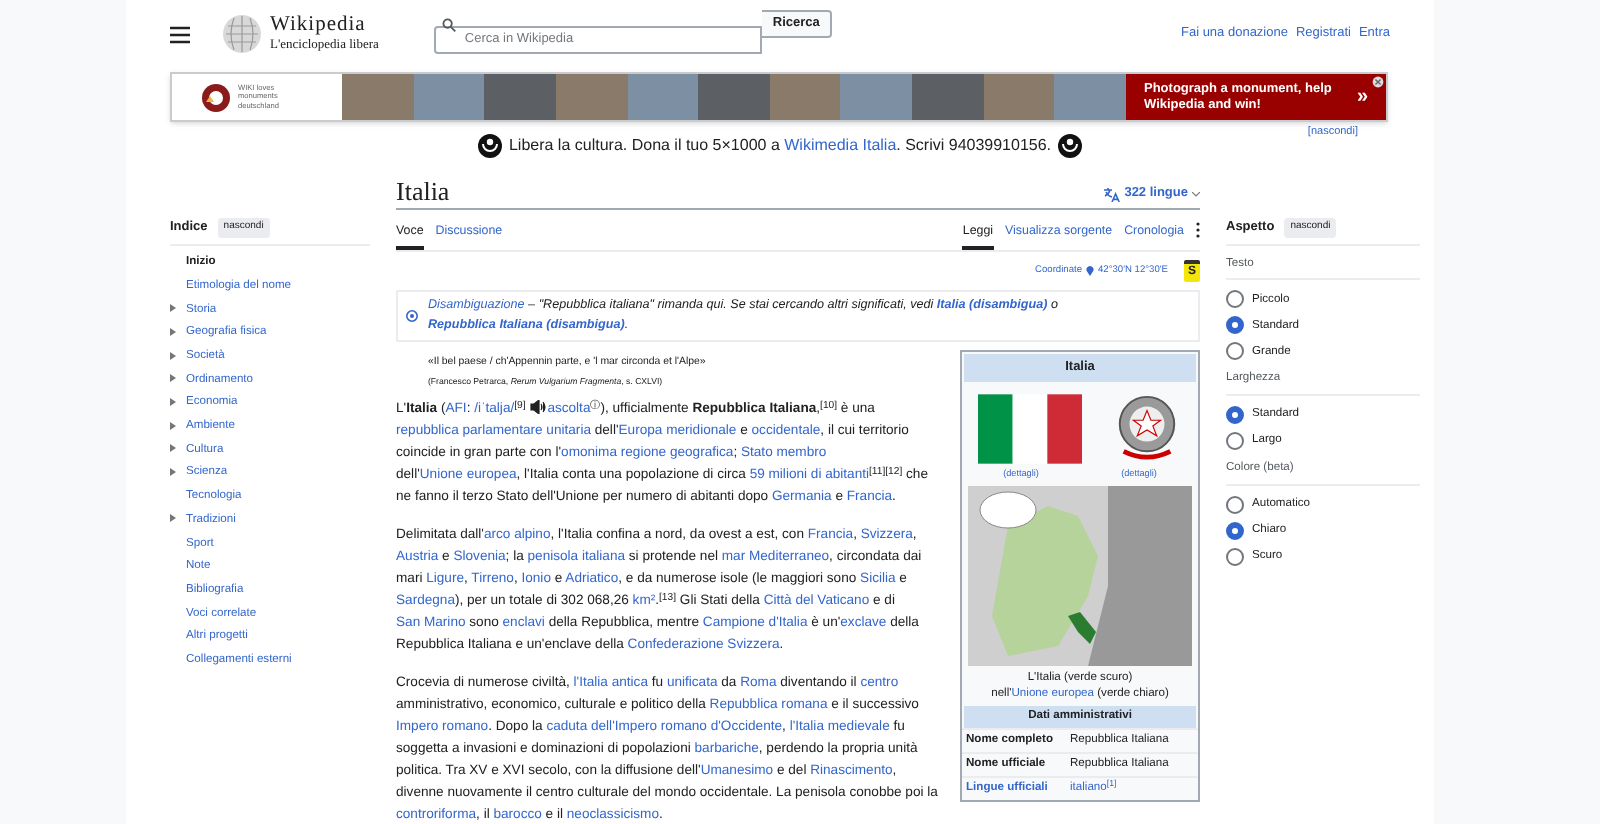 This screenshot has height=824, width=1600. Describe the element at coordinates (1029, 428) in the screenshot. I see `flag-drawing` at that location.